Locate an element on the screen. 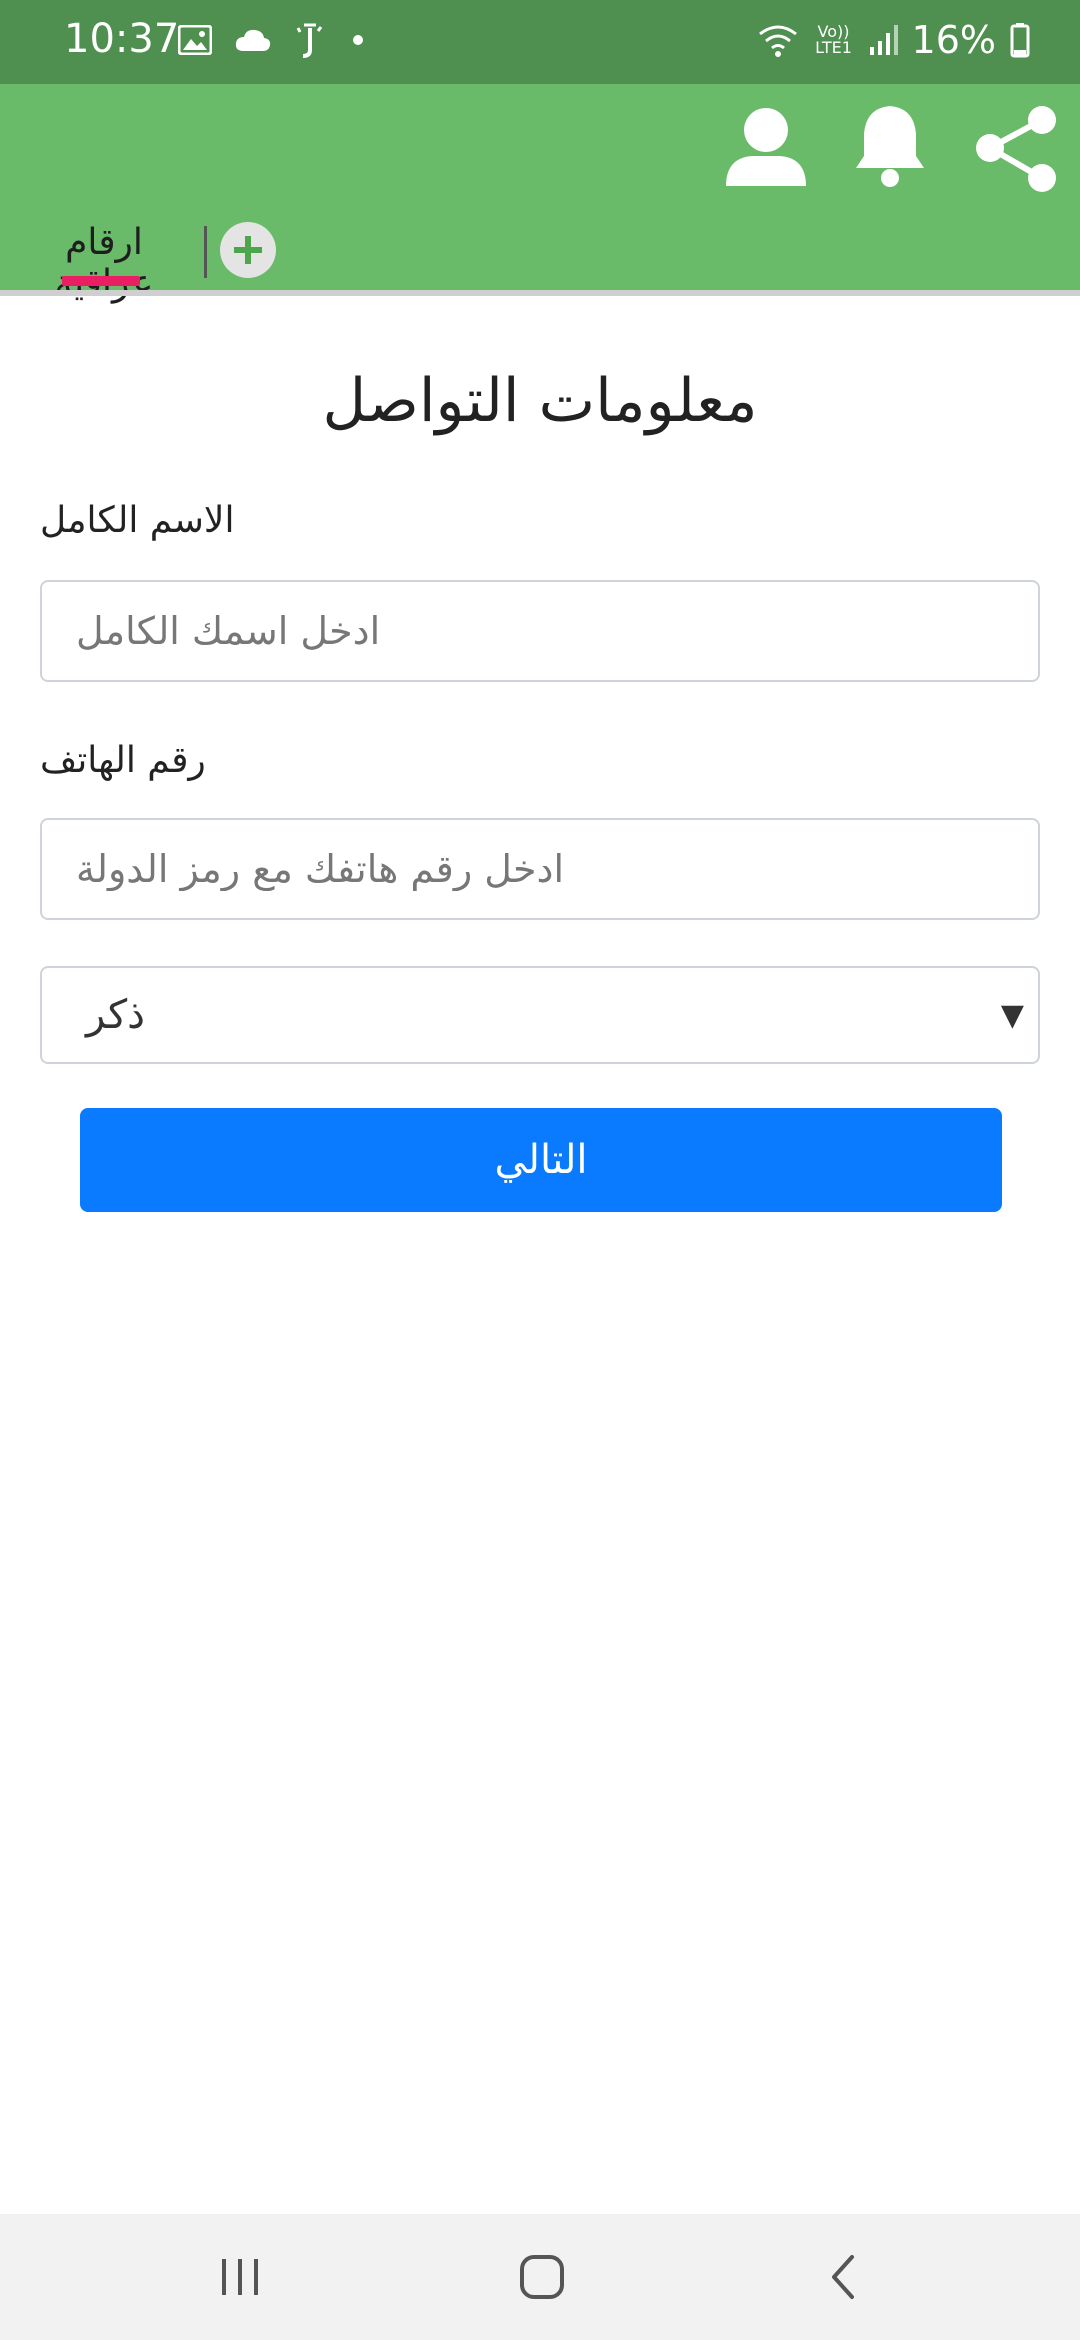 Image resolution: width=1080 pixels, height=2340 pixels. gender-select: ذكر ▼ is located at coordinates (540, 1015).